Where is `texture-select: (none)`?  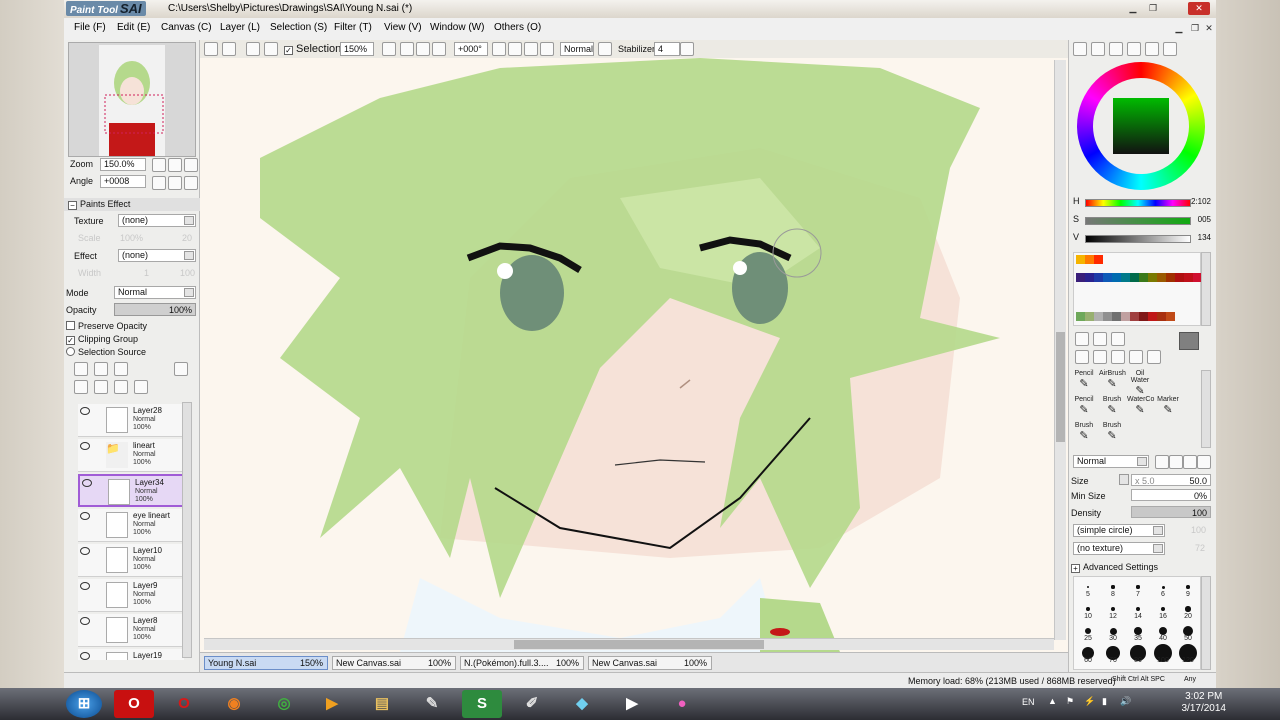 texture-select: (none) is located at coordinates (157, 220).